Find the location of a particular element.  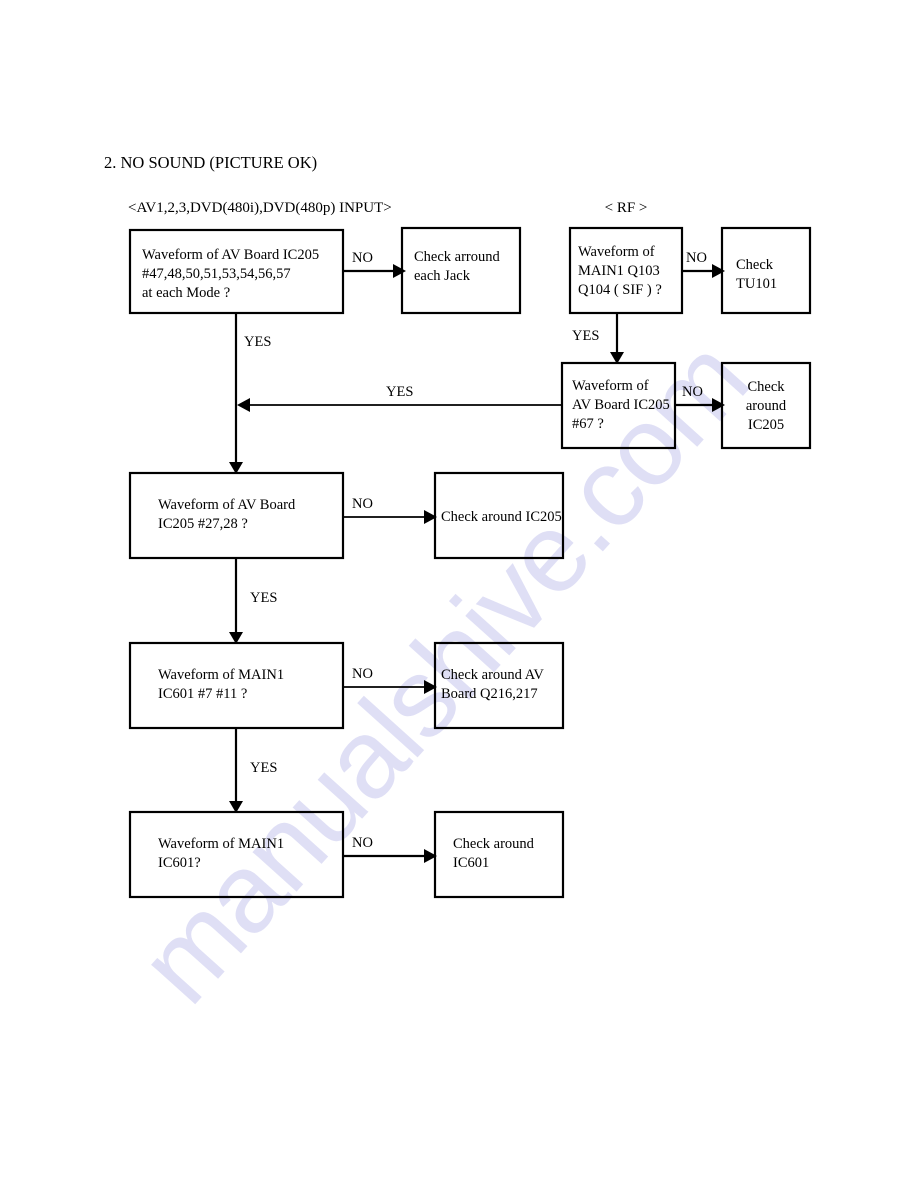

group-label-rf: < RF > is located at coordinates (626, 208).